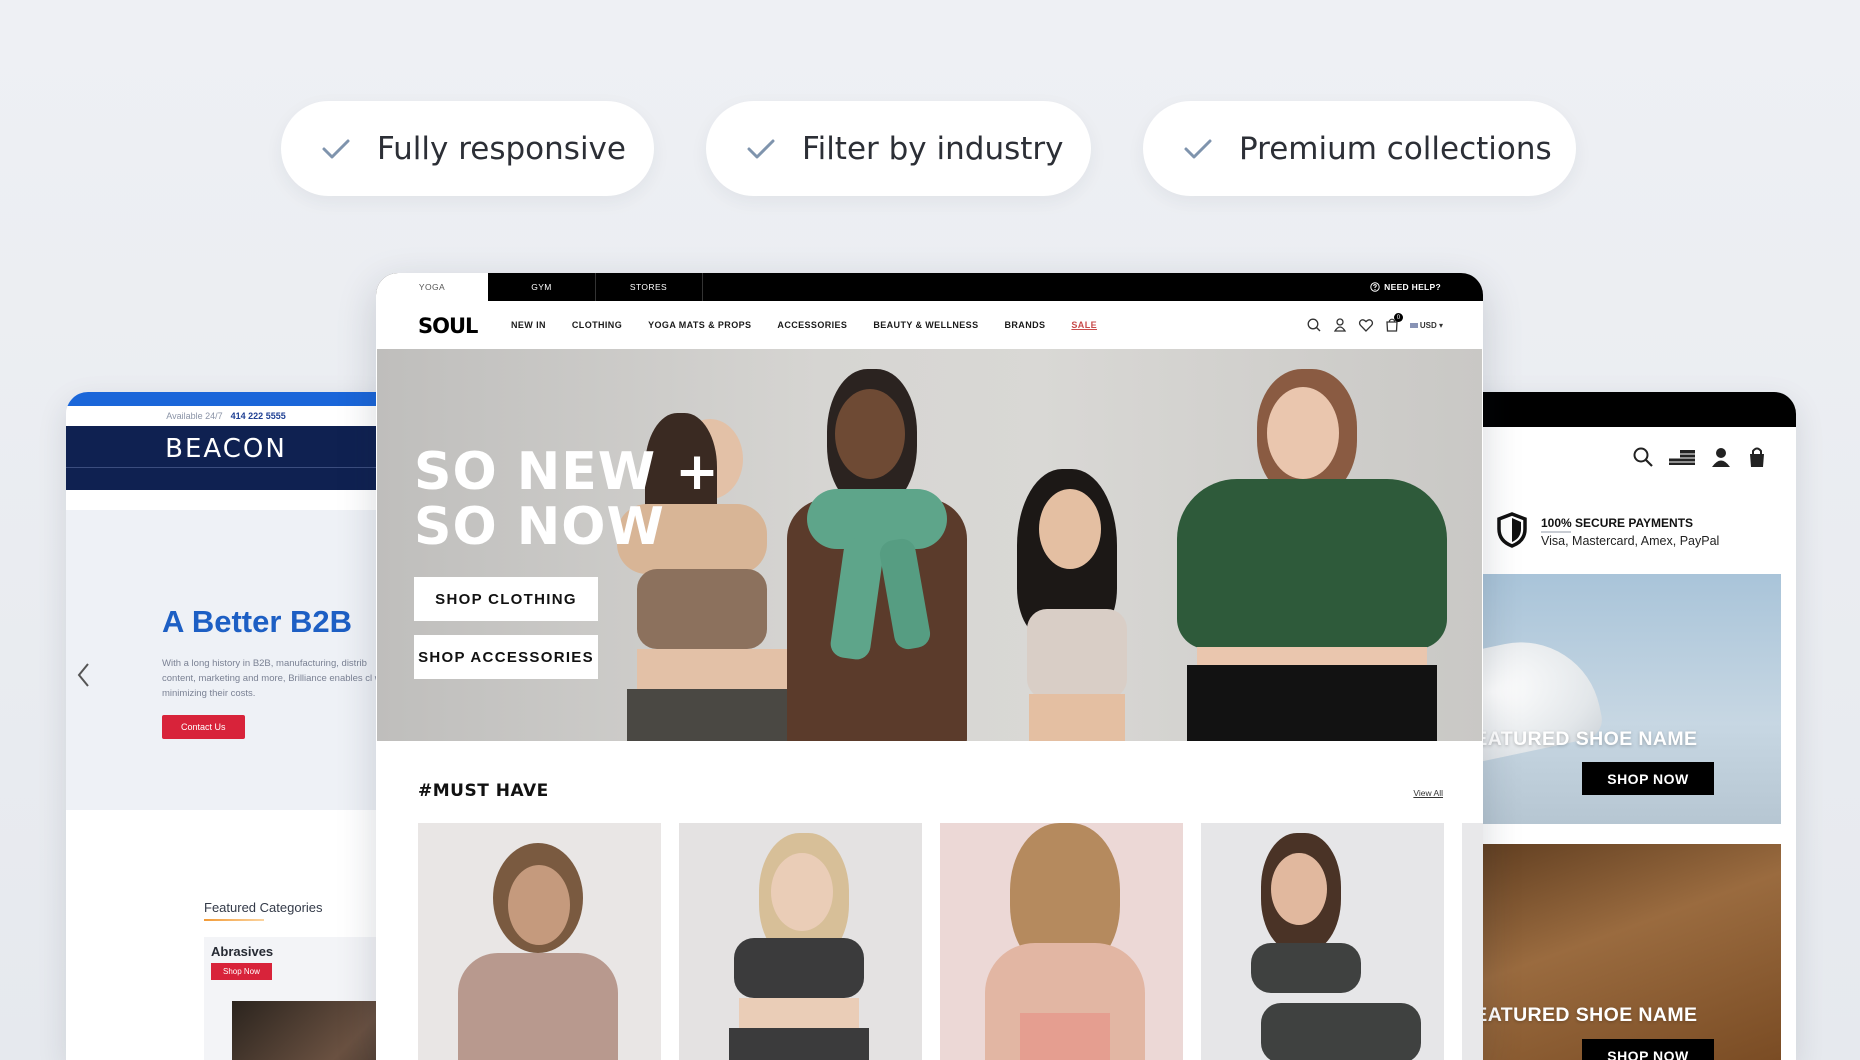 The height and width of the screenshot is (1060, 1860). What do you see at coordinates (295, 998) in the screenshot?
I see `category-card: Abrasives Shop Now` at bounding box center [295, 998].